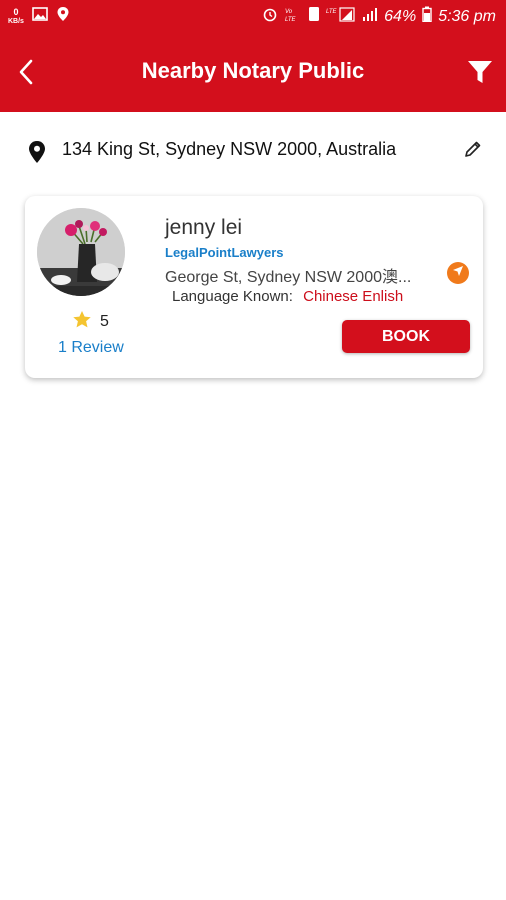 This screenshot has width=506, height=900. I want to click on status-bar: 0 KB/s Vo LTE LTE 64% 5:36 pm, so click(253, 17).